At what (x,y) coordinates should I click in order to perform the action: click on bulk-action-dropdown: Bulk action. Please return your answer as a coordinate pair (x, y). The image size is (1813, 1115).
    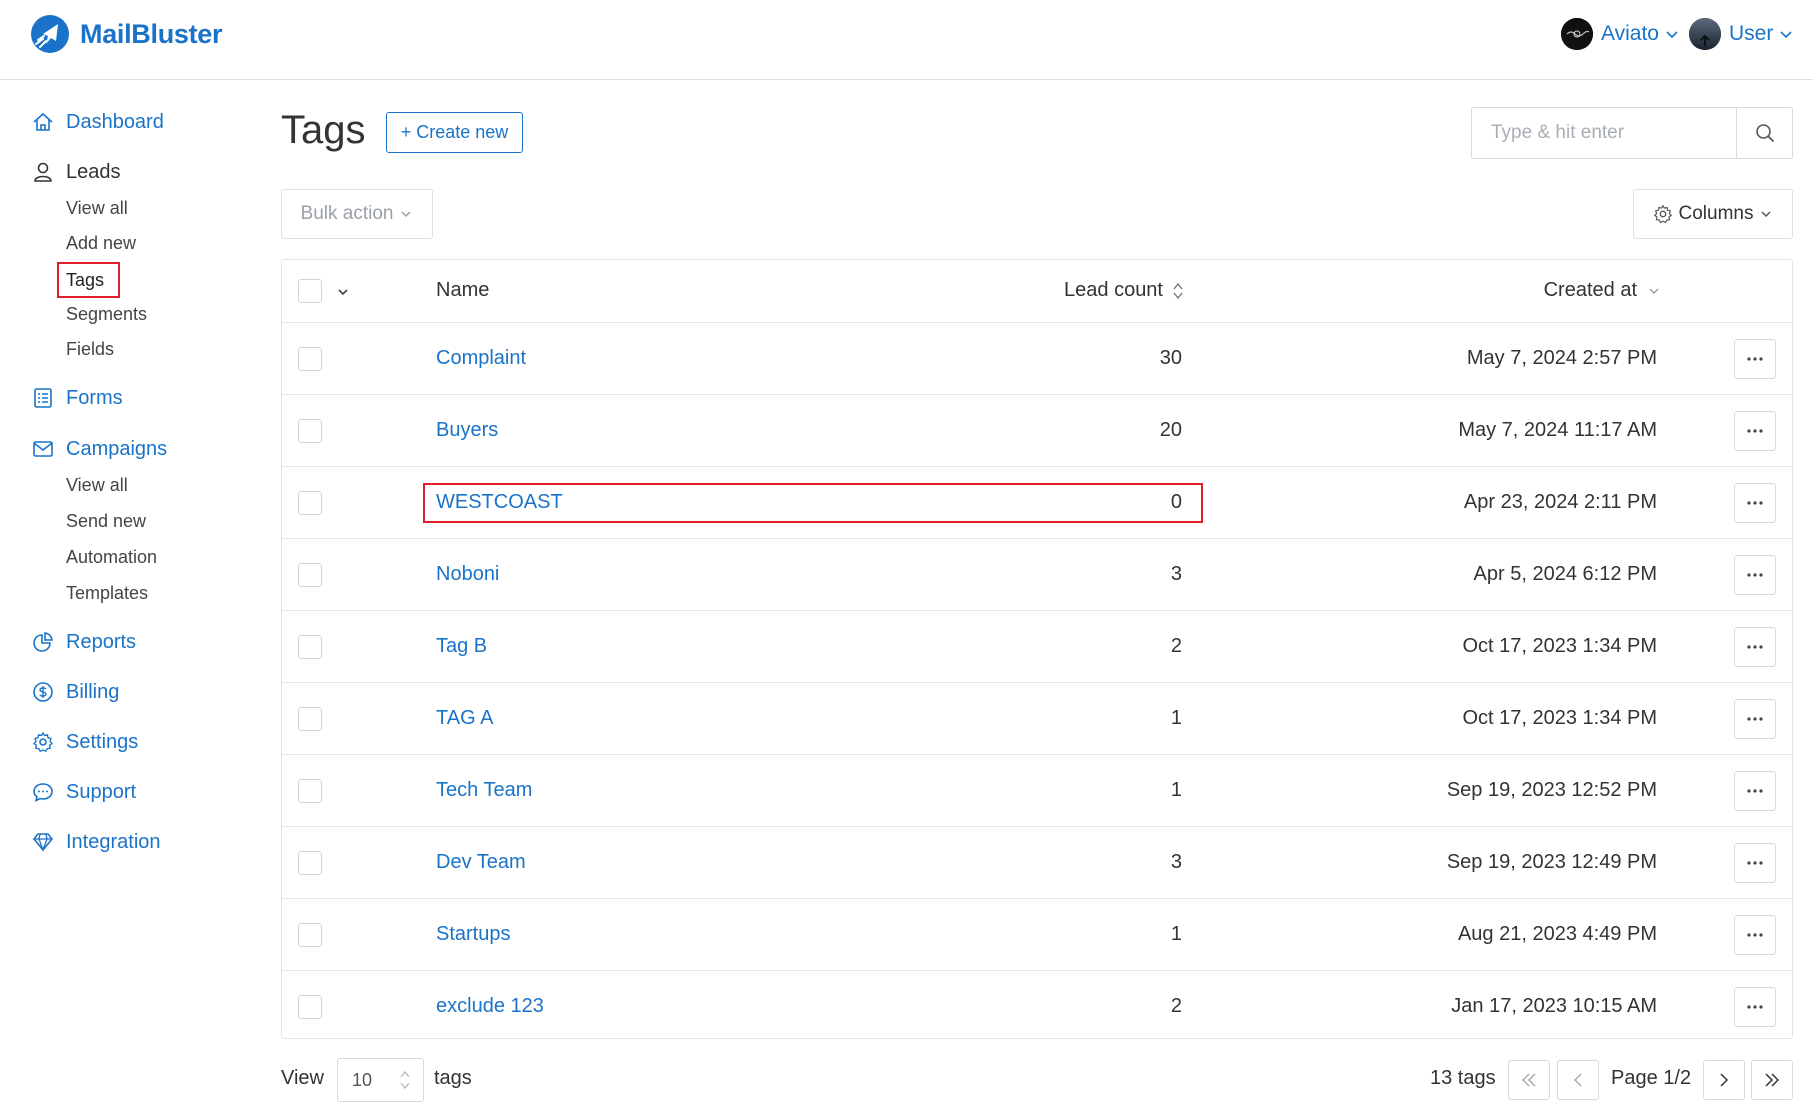
    Looking at the image, I should click on (357, 214).